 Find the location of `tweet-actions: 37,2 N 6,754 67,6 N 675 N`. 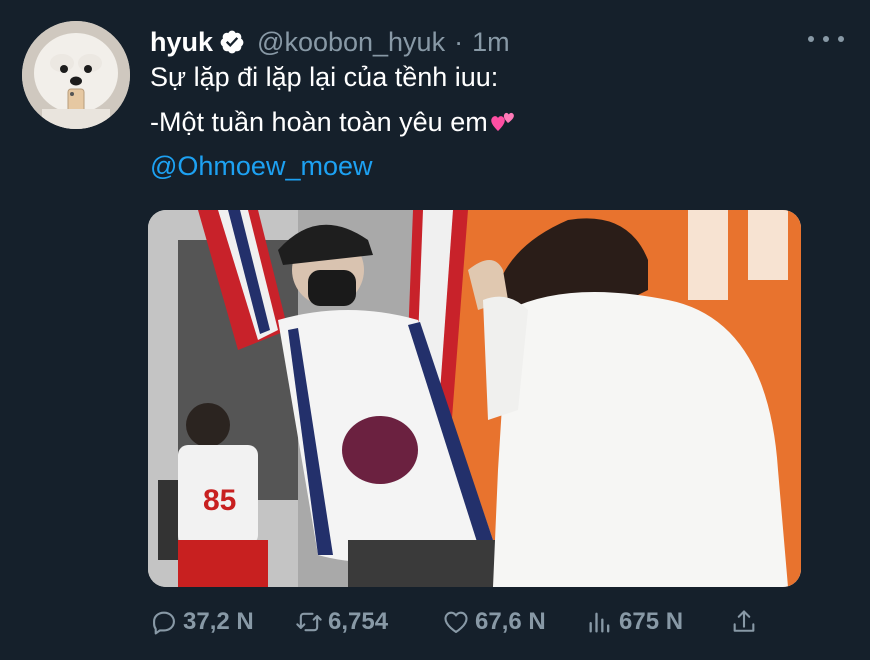

tweet-actions: 37,2 N 6,754 67,6 N 675 N is located at coordinates (460, 622).